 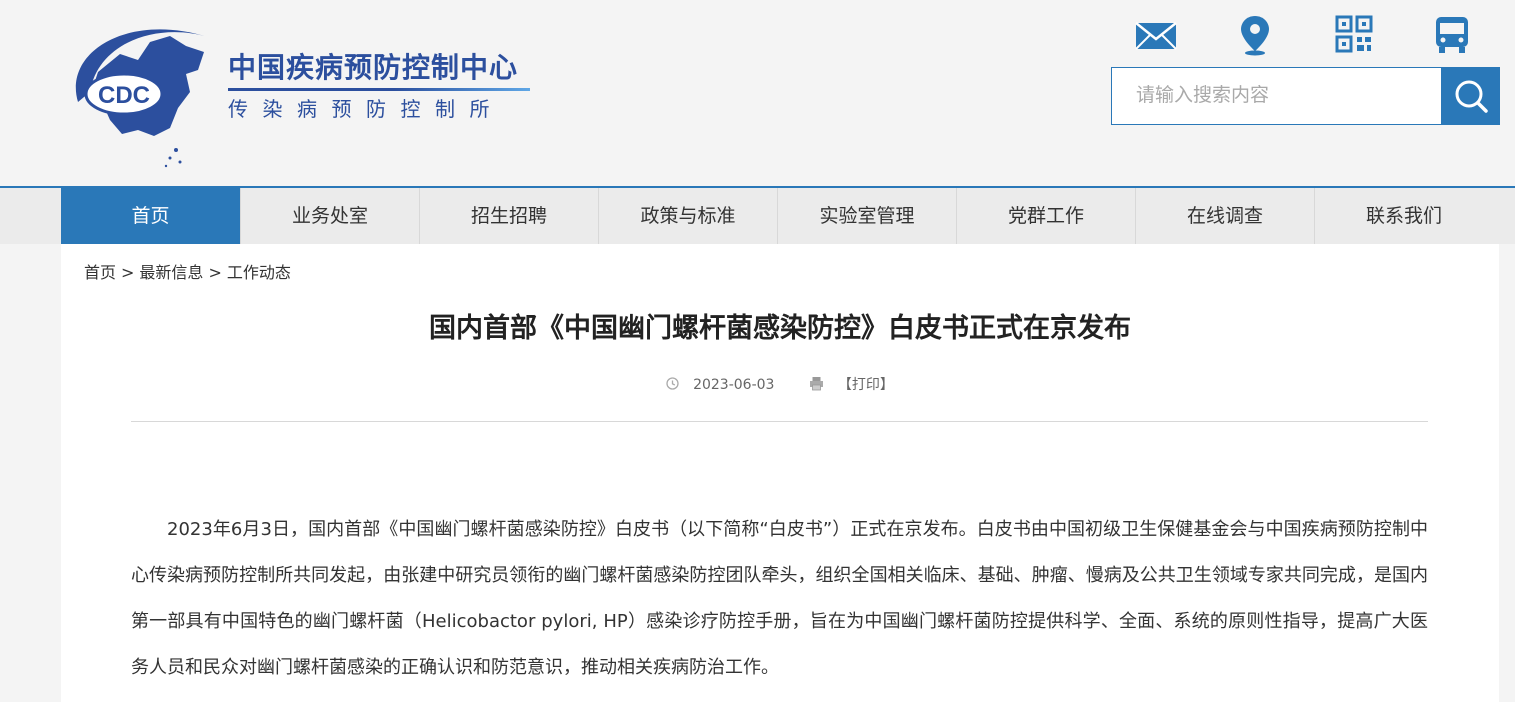 I want to click on title-divider, so click(x=779, y=421).